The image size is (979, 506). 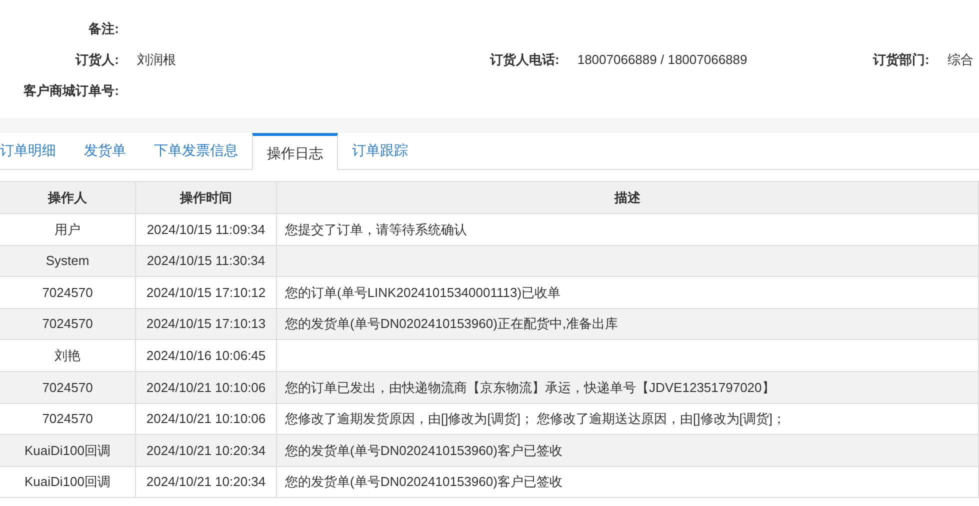 What do you see at coordinates (68, 261) in the screenshot?
I see `table-cell-text: System` at bounding box center [68, 261].